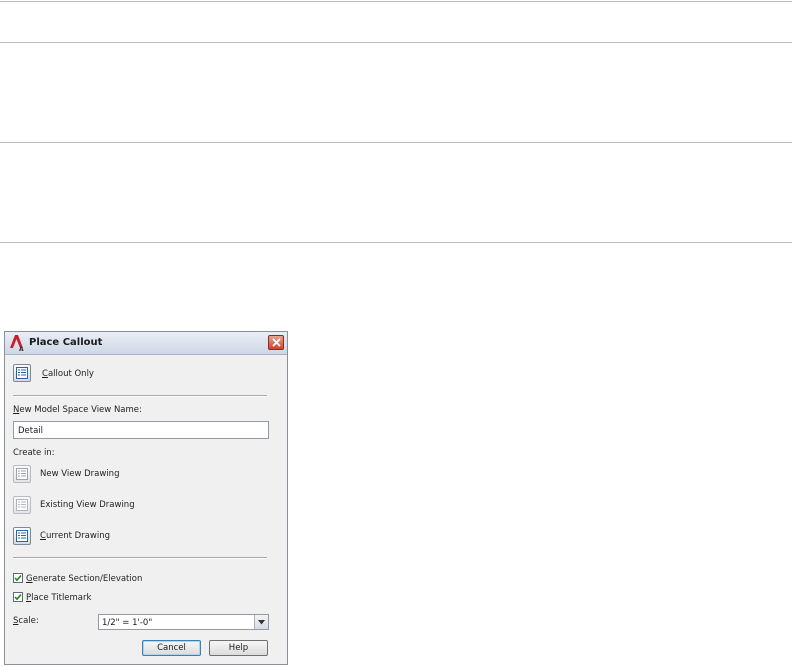 The image size is (792, 667). I want to click on generate-section-checkbox, so click(18, 578).